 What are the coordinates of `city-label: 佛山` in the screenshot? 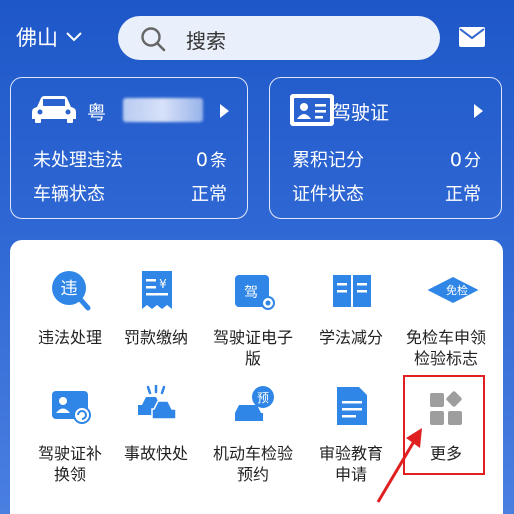 It's located at (37, 38).